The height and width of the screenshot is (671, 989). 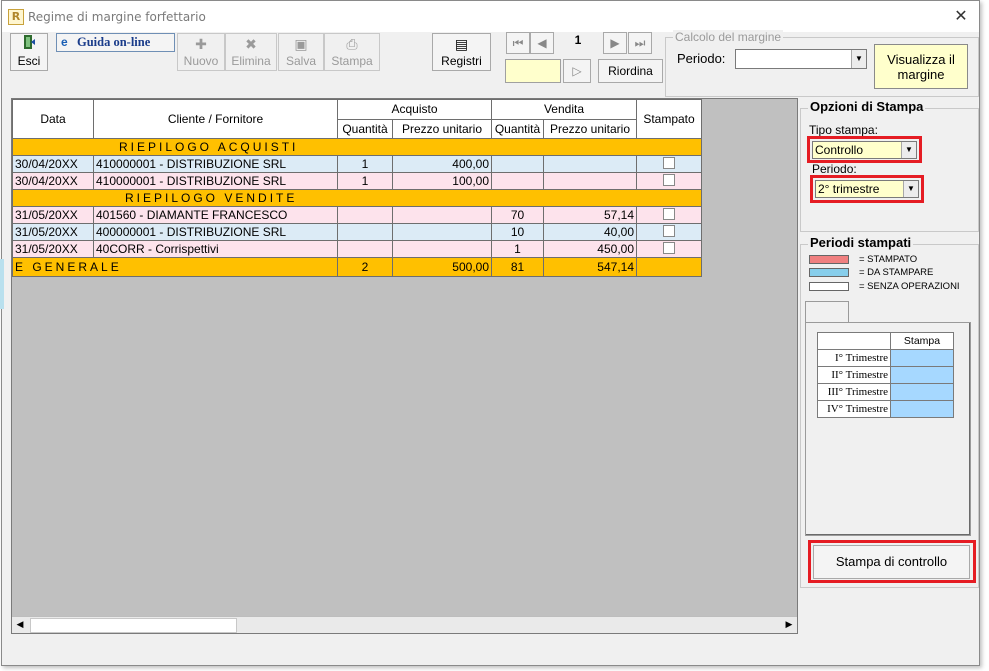 I want to click on guida-label: Guida on-line, so click(x=114, y=42).